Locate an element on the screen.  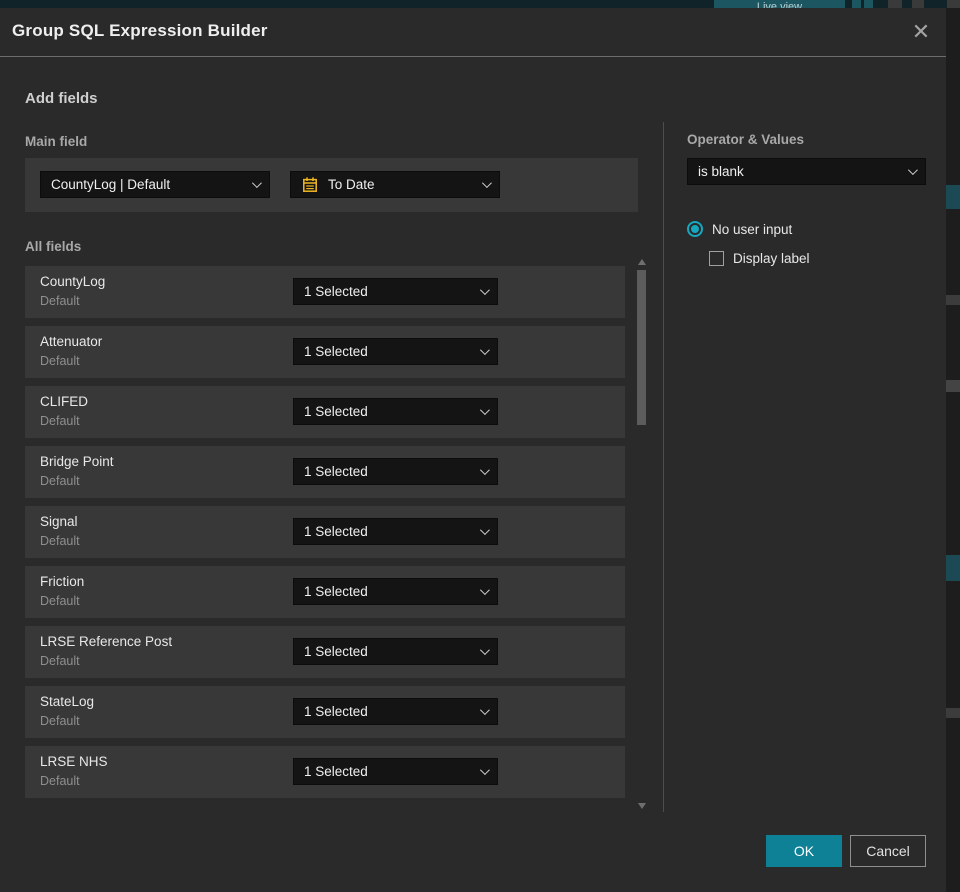
field-name: Signal is located at coordinates (59, 521).